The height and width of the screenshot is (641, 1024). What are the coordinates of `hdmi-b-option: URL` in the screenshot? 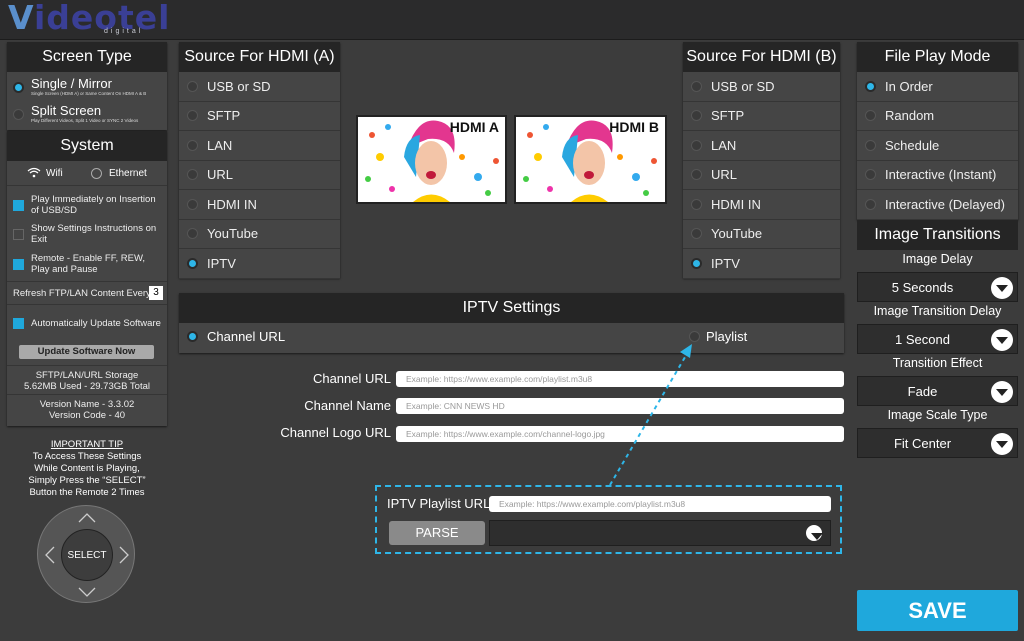 It's located at (761, 175).